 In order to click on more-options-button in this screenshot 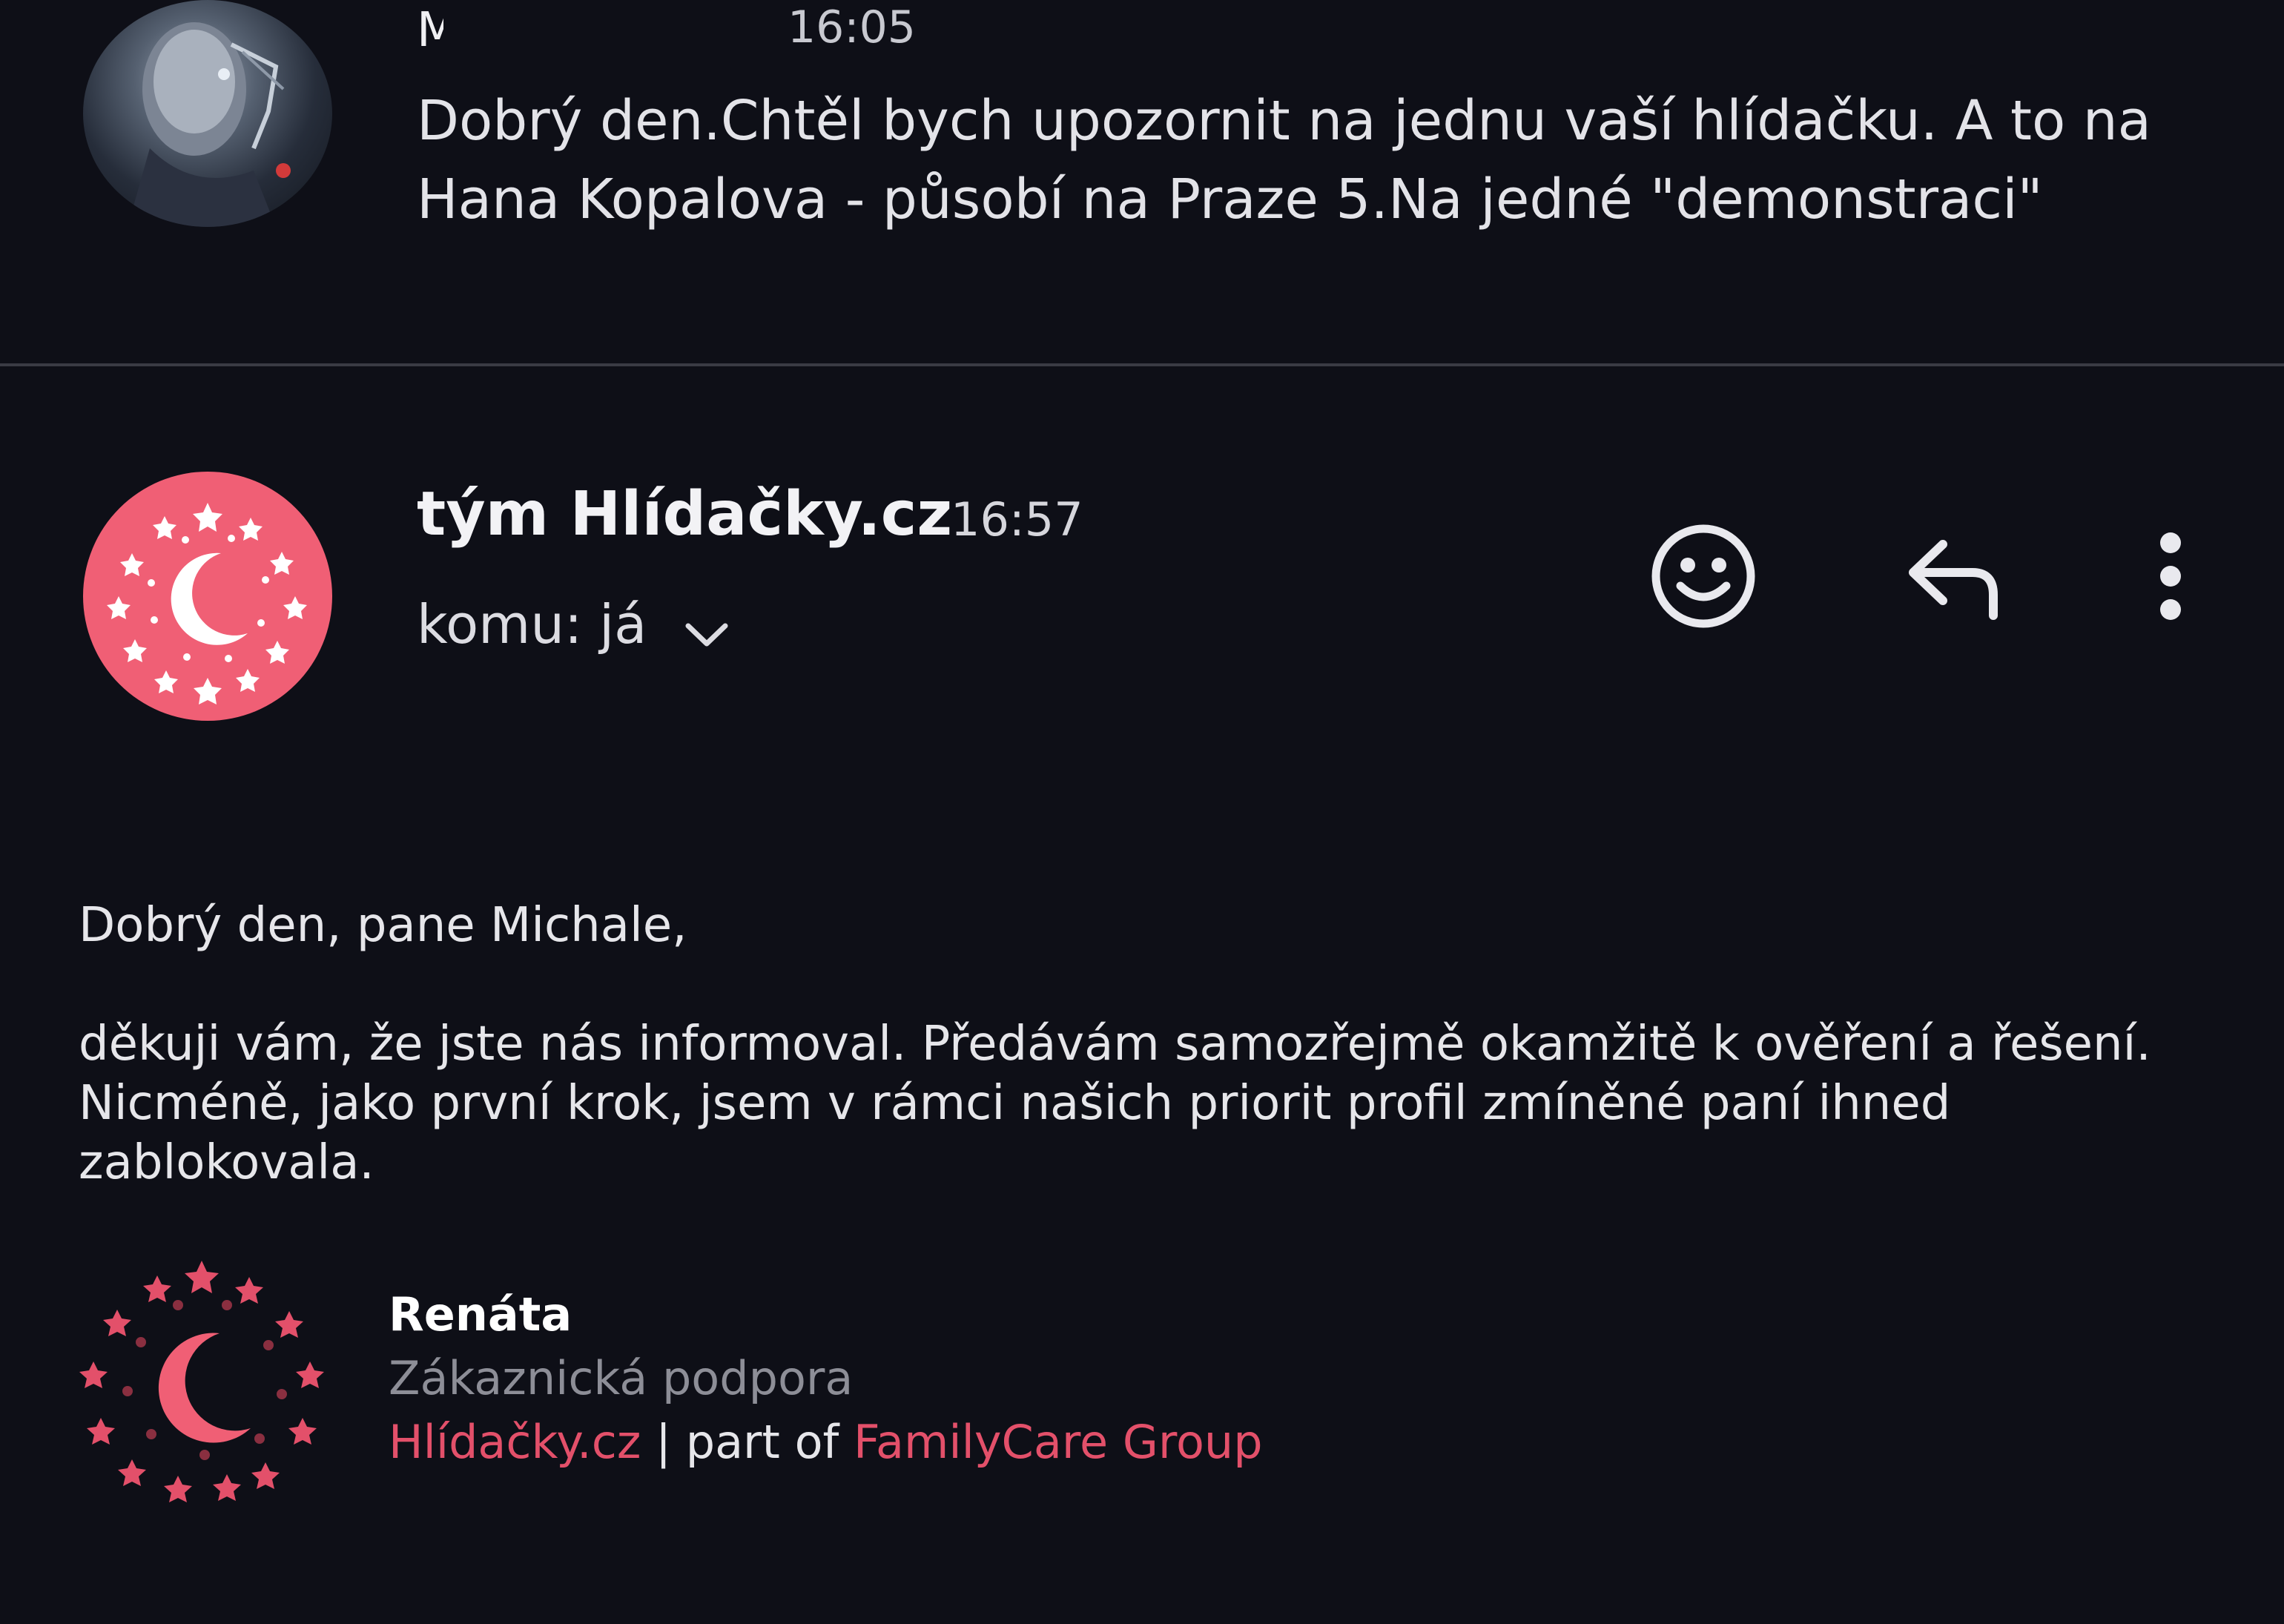, I will do `click(2171, 576)`.